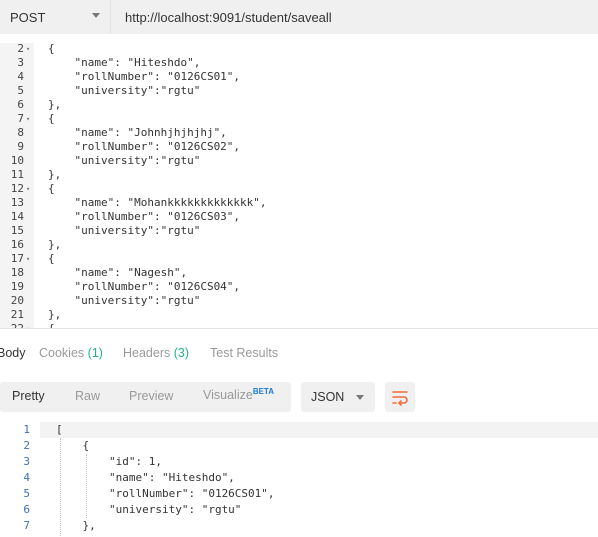 This screenshot has height=537, width=598. What do you see at coordinates (144, 286) in the screenshot?
I see `editor-code-line: "rollNumber": "0126CS04",` at bounding box center [144, 286].